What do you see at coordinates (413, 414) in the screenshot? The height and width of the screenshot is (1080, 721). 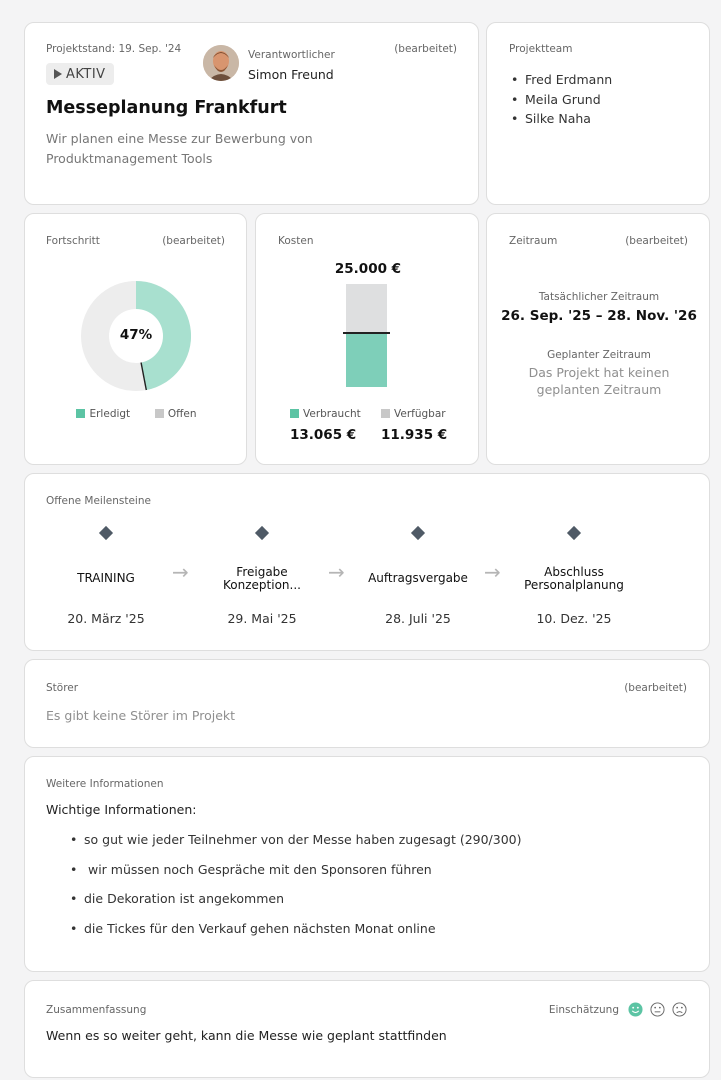 I see `legend-available: Verfügbar` at bounding box center [413, 414].